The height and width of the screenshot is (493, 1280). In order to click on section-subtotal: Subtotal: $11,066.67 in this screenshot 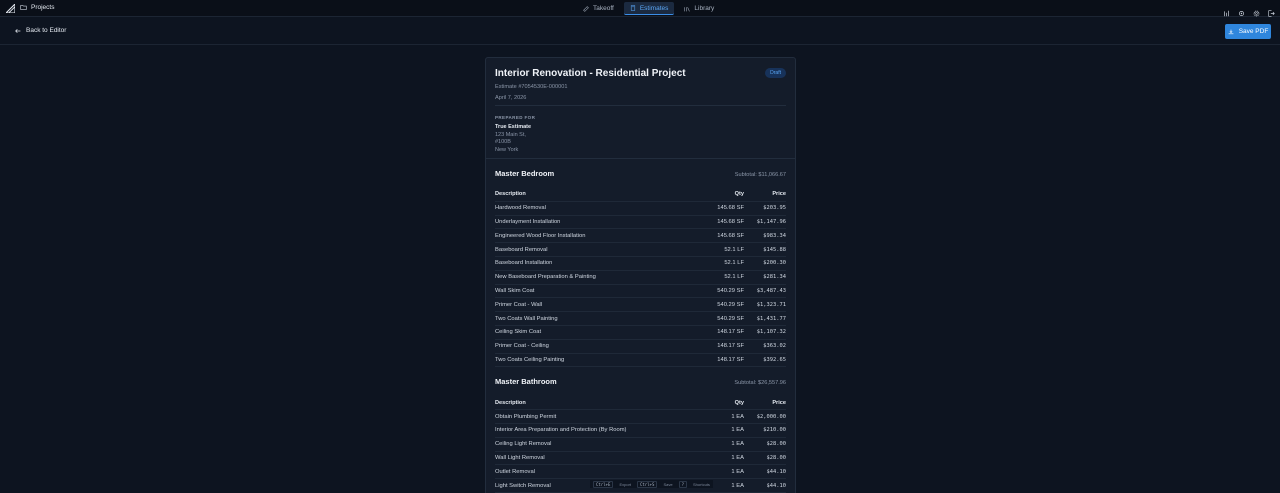, I will do `click(760, 175)`.